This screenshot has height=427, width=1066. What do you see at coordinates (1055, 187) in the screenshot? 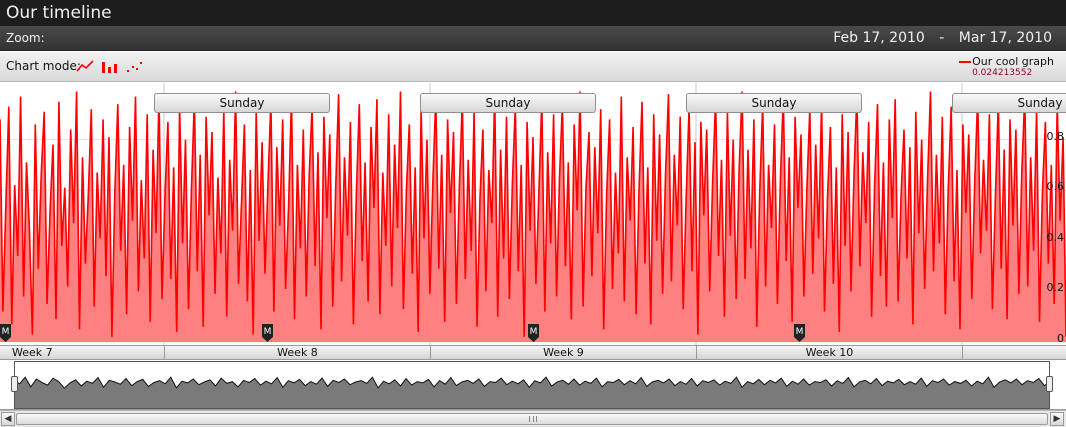
I see `y-tick-label: 0.6` at bounding box center [1055, 187].